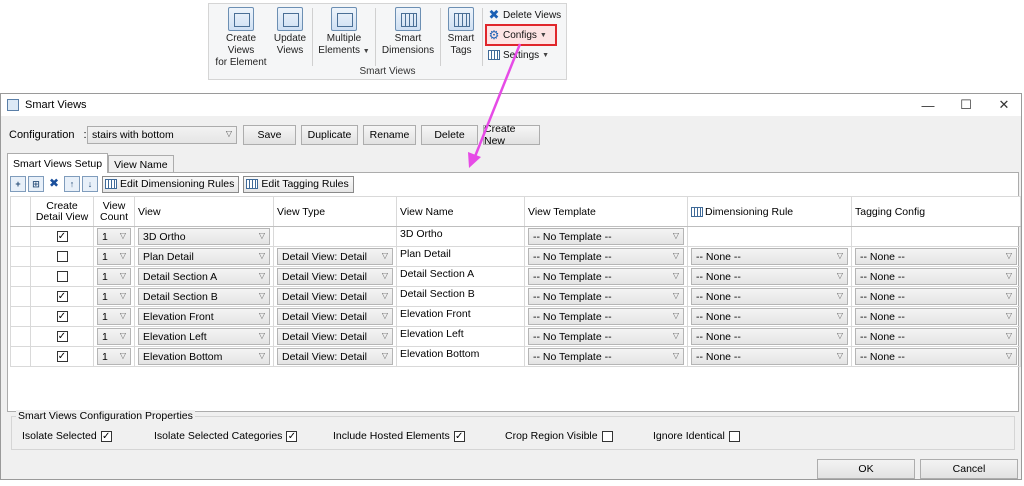 This screenshot has height=486, width=1024. Describe the element at coordinates (966, 105) in the screenshot. I see `maximize-button: ☐` at that location.